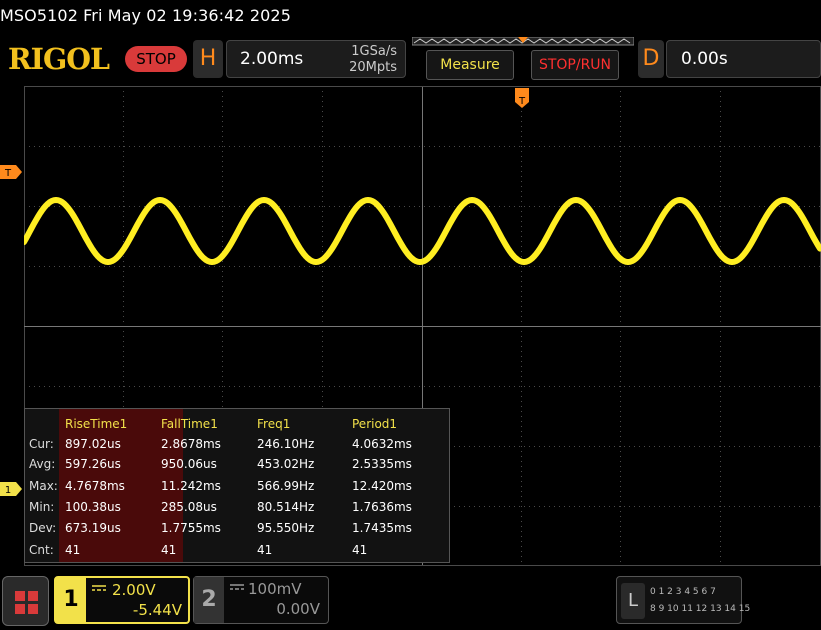  Describe the element at coordinates (286, 528) in the screenshot. I see `measure-cell: 95.550Hz` at that location.